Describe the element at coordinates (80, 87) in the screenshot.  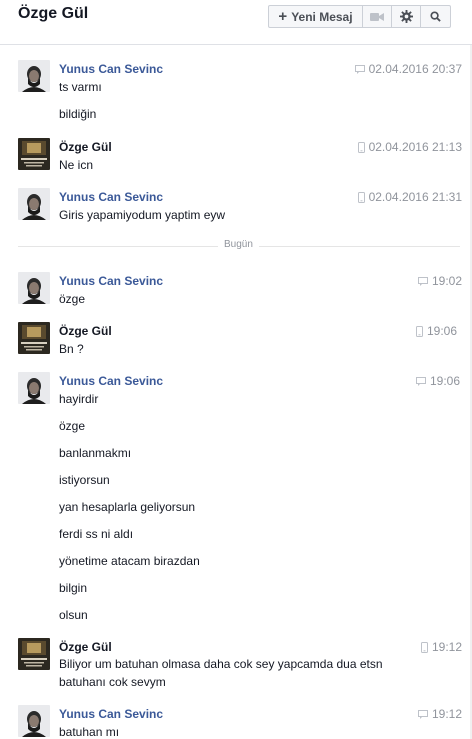
I see `message-text: ts varmı` at that location.